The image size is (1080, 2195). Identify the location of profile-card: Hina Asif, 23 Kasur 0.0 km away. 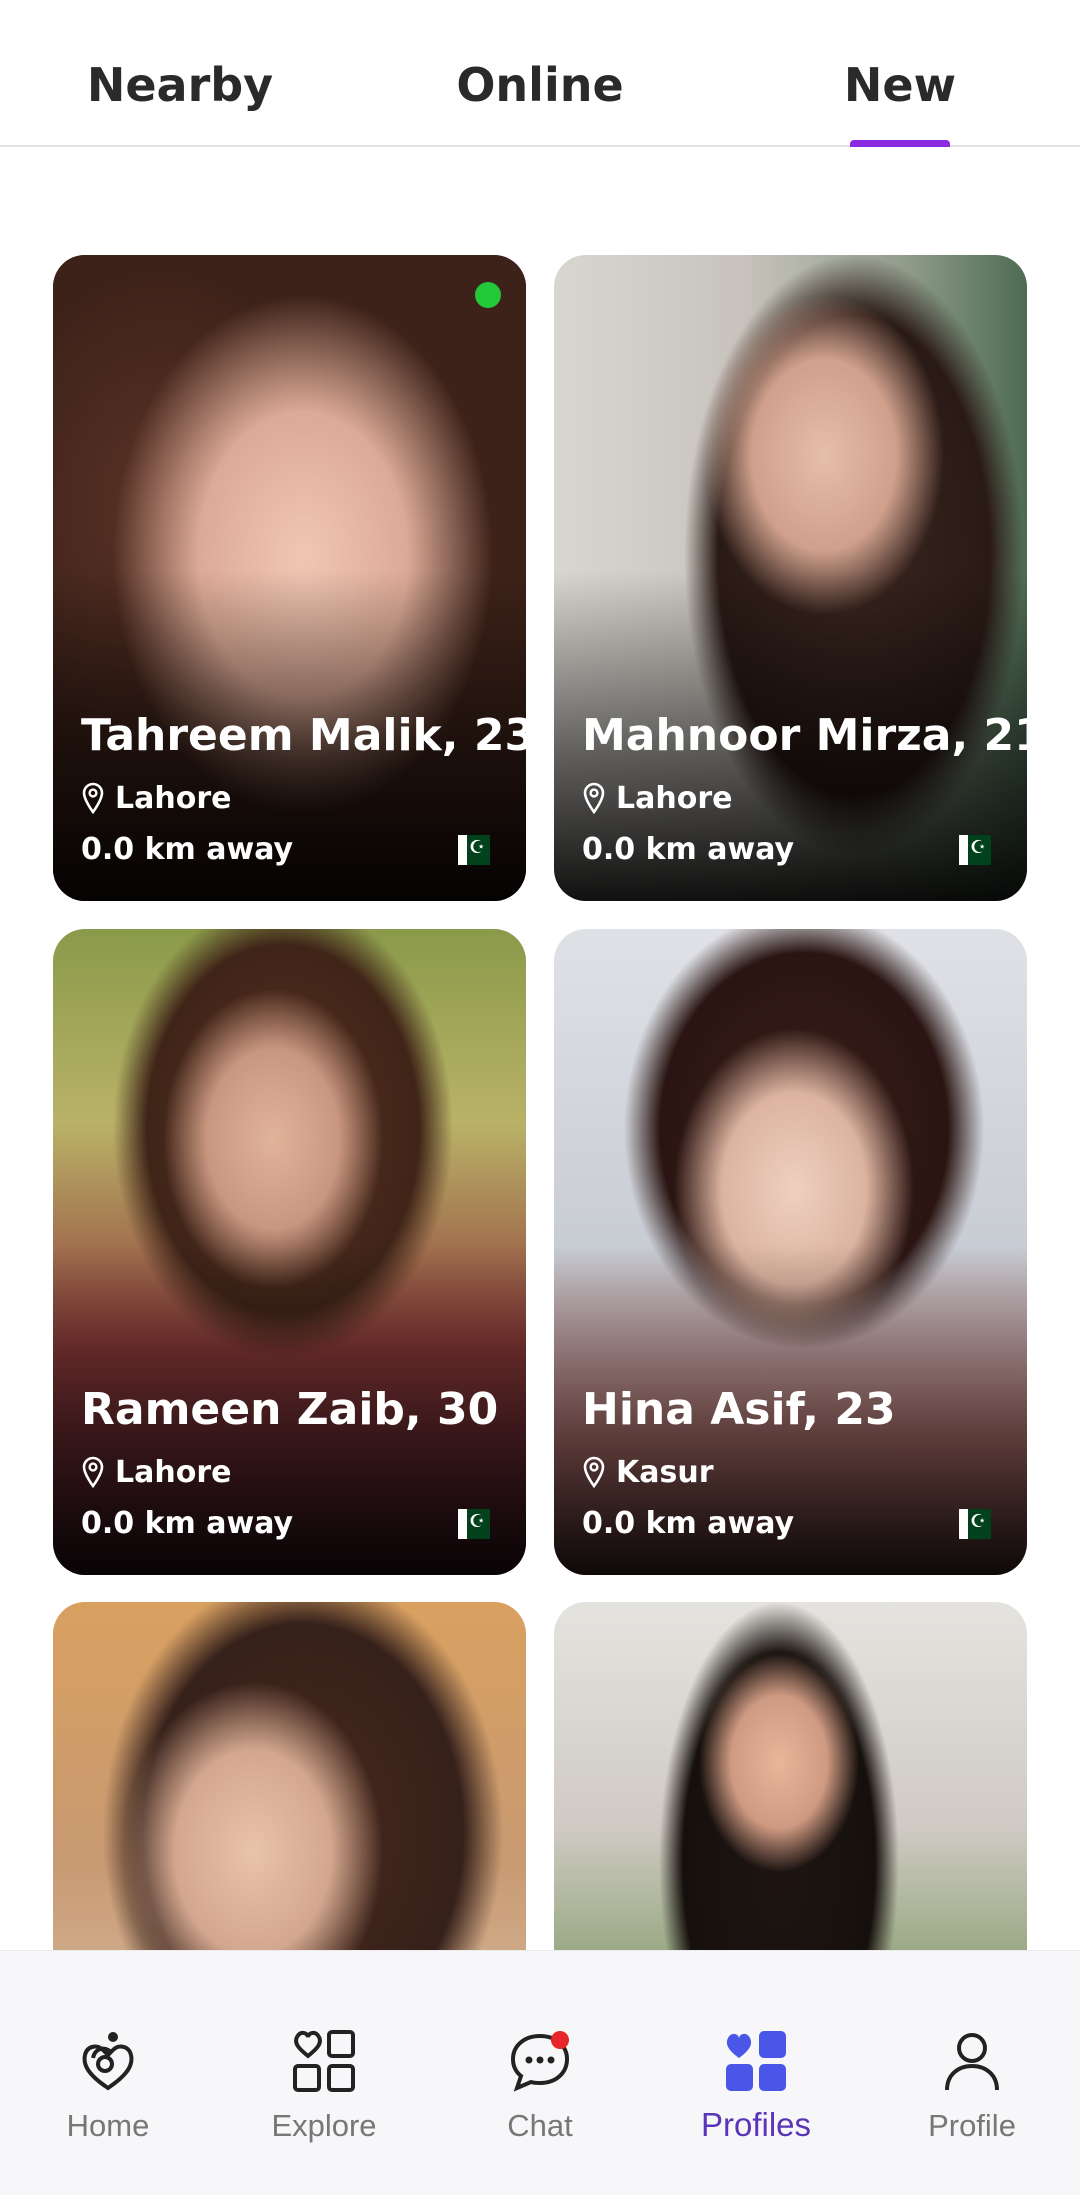
(790, 1252).